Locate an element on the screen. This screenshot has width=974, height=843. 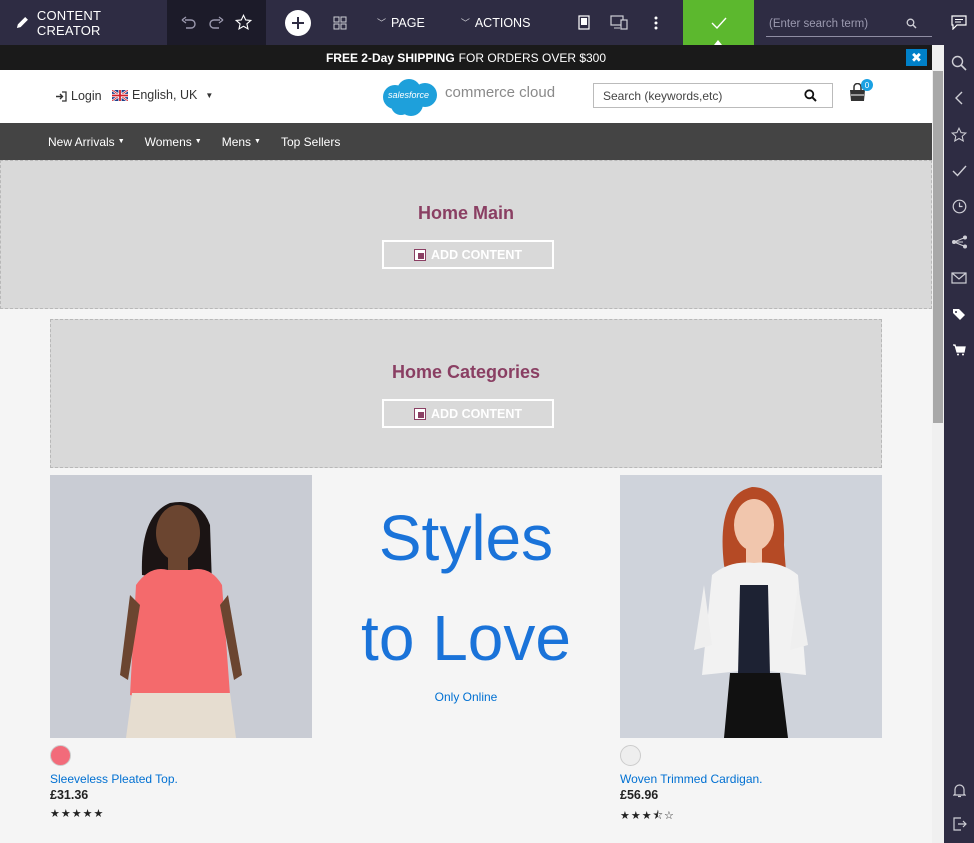
nav-label: Mens is located at coordinates (236, 141).